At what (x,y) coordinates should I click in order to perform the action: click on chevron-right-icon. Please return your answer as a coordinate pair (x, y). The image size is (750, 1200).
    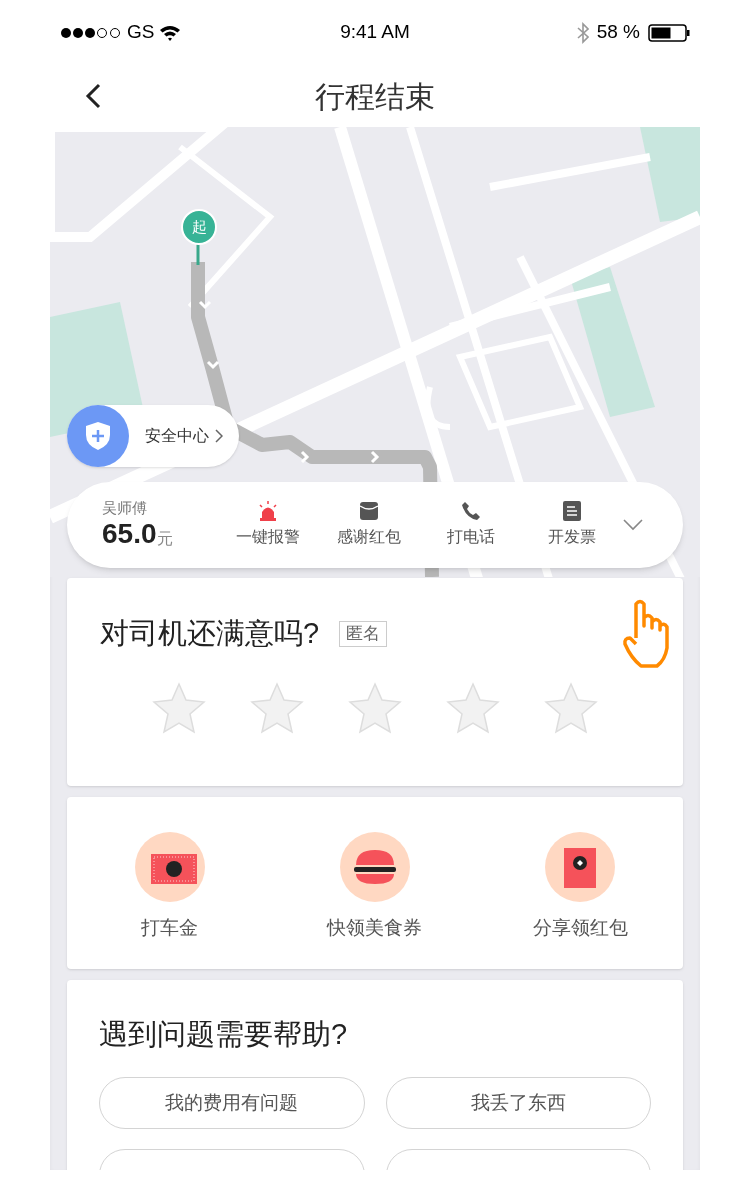
    Looking at the image, I should click on (219, 436).